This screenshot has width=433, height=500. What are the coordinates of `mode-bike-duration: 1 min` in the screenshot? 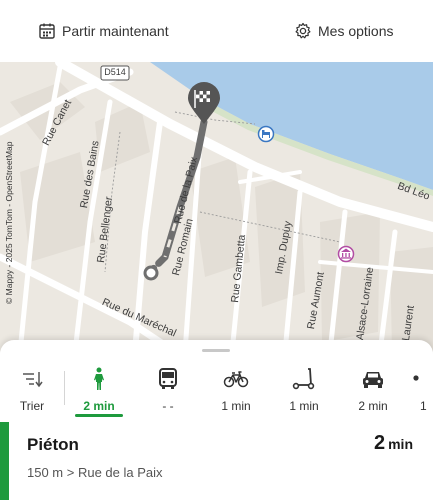 It's located at (236, 406).